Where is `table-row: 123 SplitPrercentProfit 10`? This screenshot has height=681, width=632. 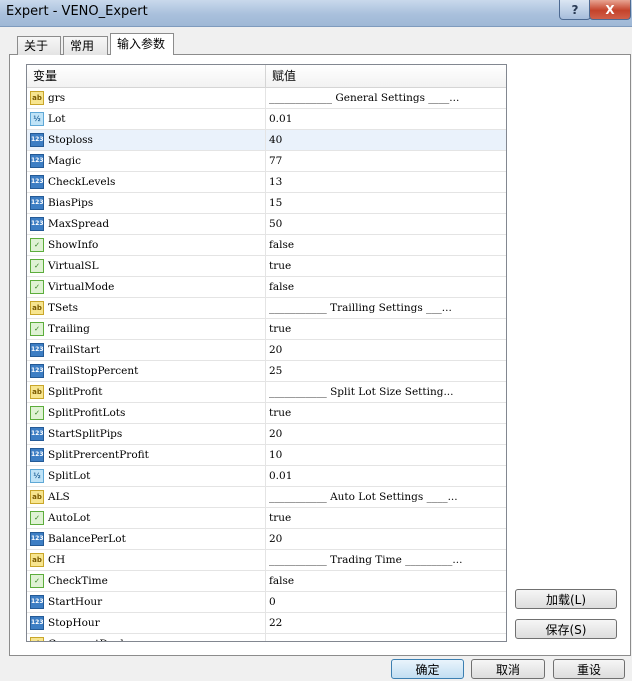 table-row: 123 SplitPrercentProfit 10 is located at coordinates (266, 455).